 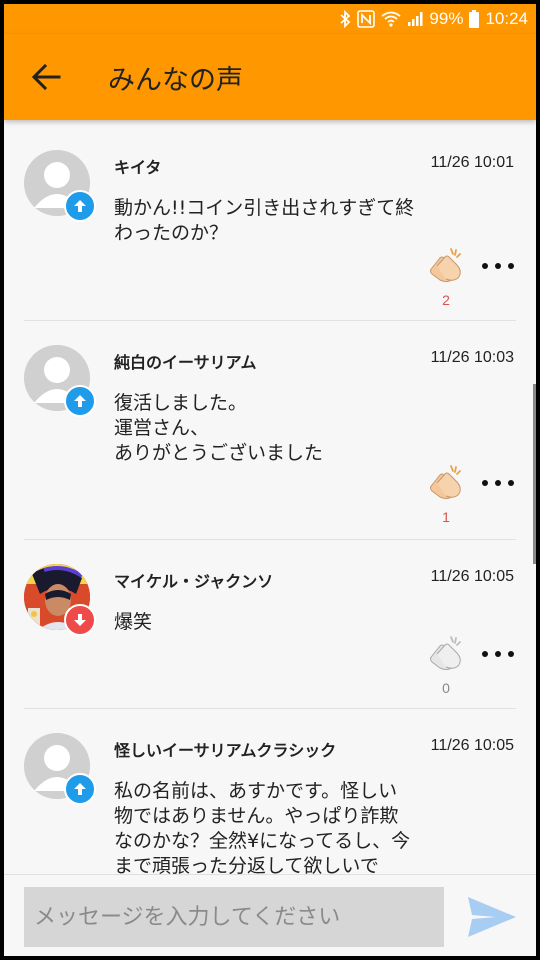 What do you see at coordinates (185, 362) in the screenshot?
I see `post-author: 純白のイーサリアム` at bounding box center [185, 362].